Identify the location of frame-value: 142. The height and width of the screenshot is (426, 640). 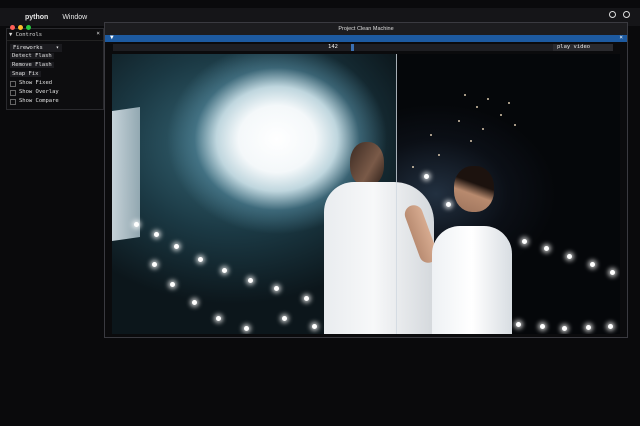
(333, 47).